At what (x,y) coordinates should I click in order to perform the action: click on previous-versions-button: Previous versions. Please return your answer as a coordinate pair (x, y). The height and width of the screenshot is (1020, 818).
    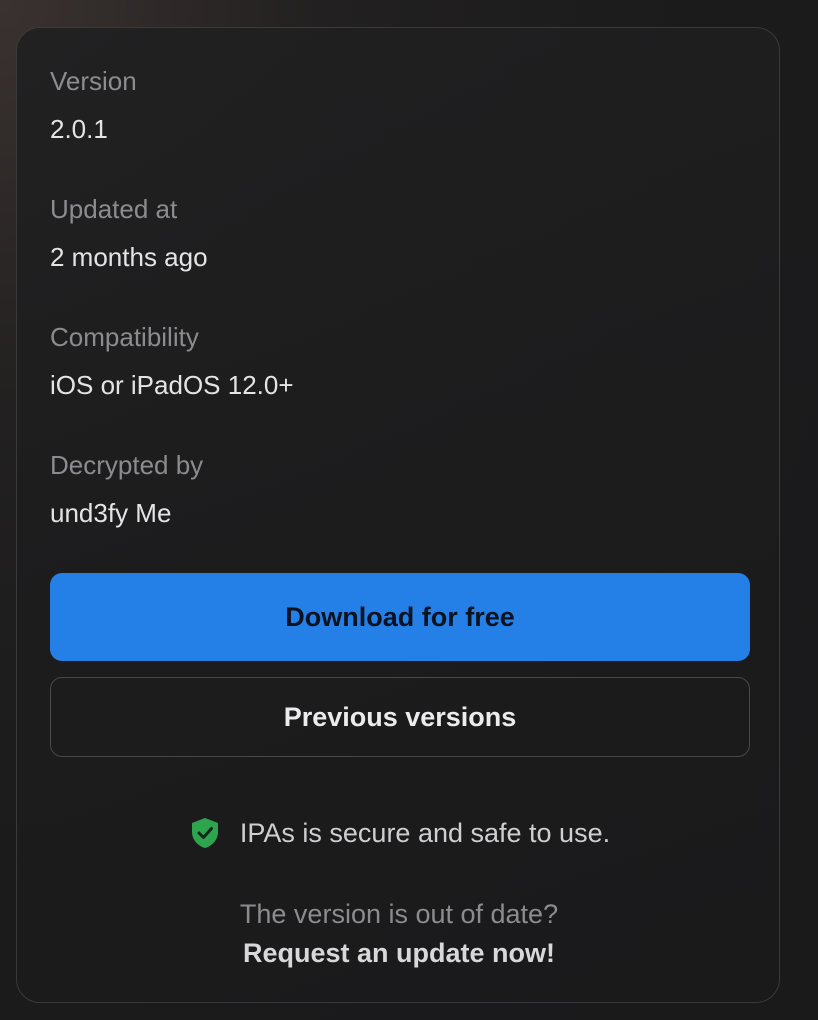
    Looking at the image, I should click on (400, 717).